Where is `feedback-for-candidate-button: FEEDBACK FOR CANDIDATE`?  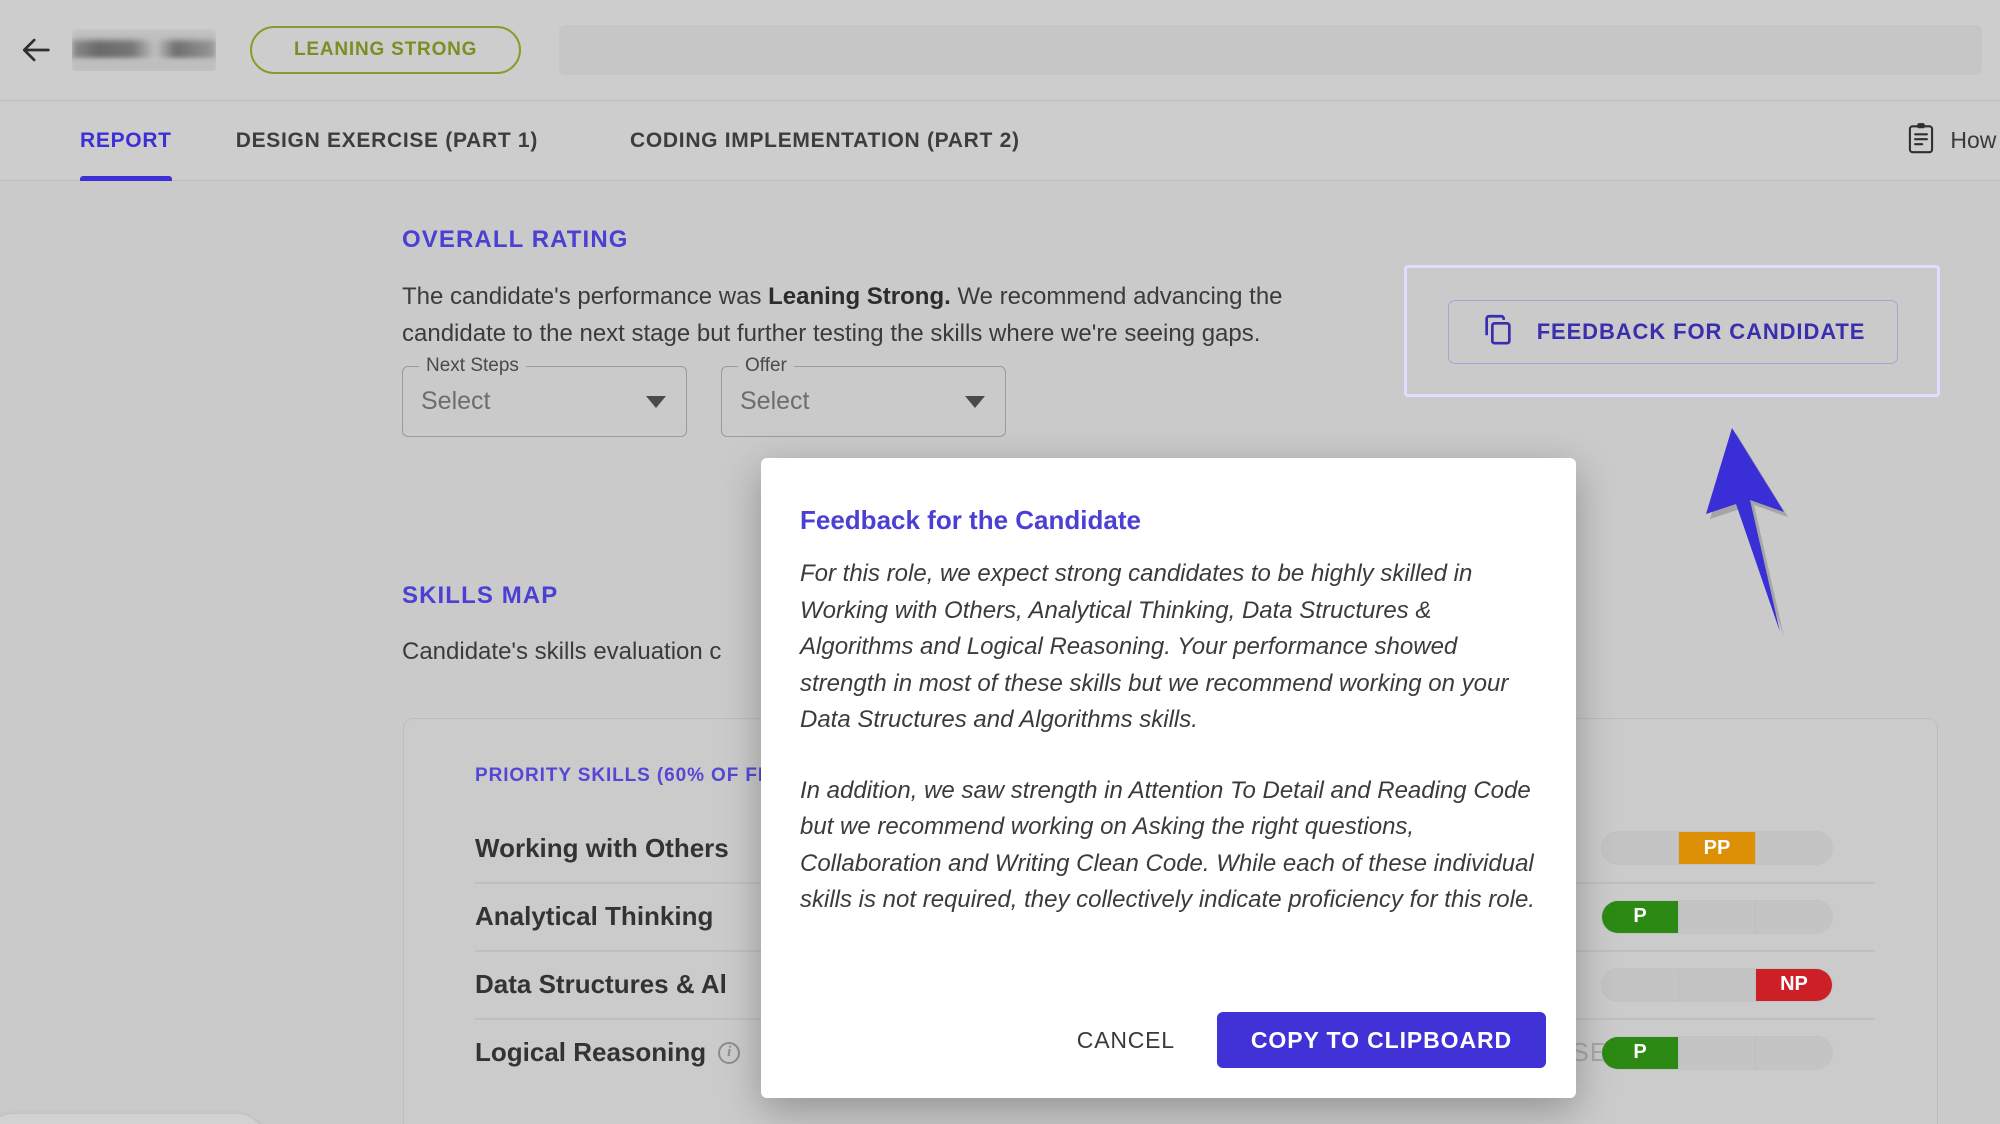
feedback-for-candidate-button: FEEDBACK FOR CANDIDATE is located at coordinates (1673, 332).